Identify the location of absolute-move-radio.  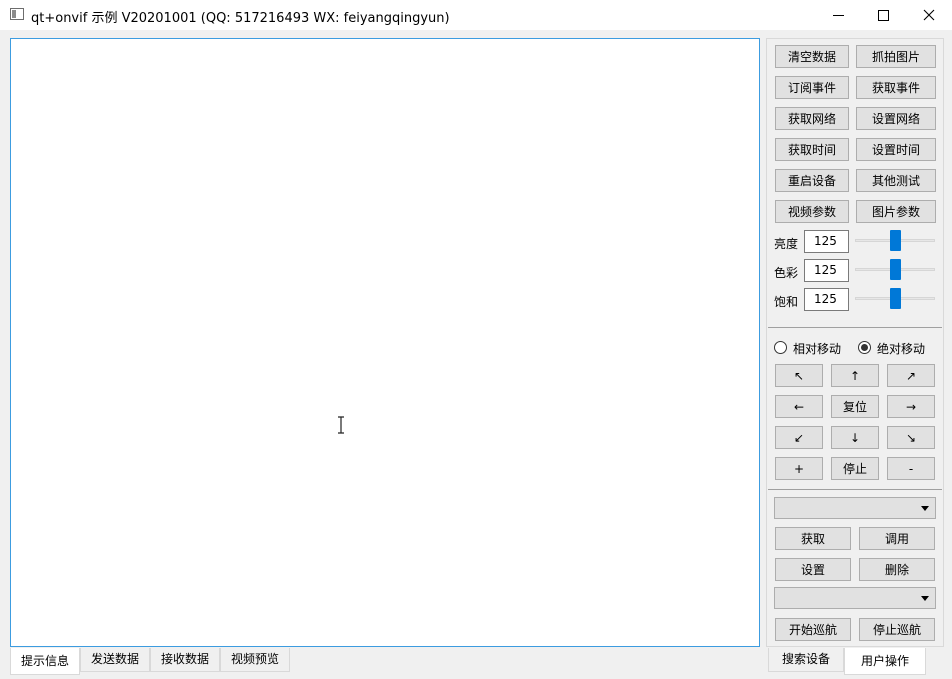
(864, 347).